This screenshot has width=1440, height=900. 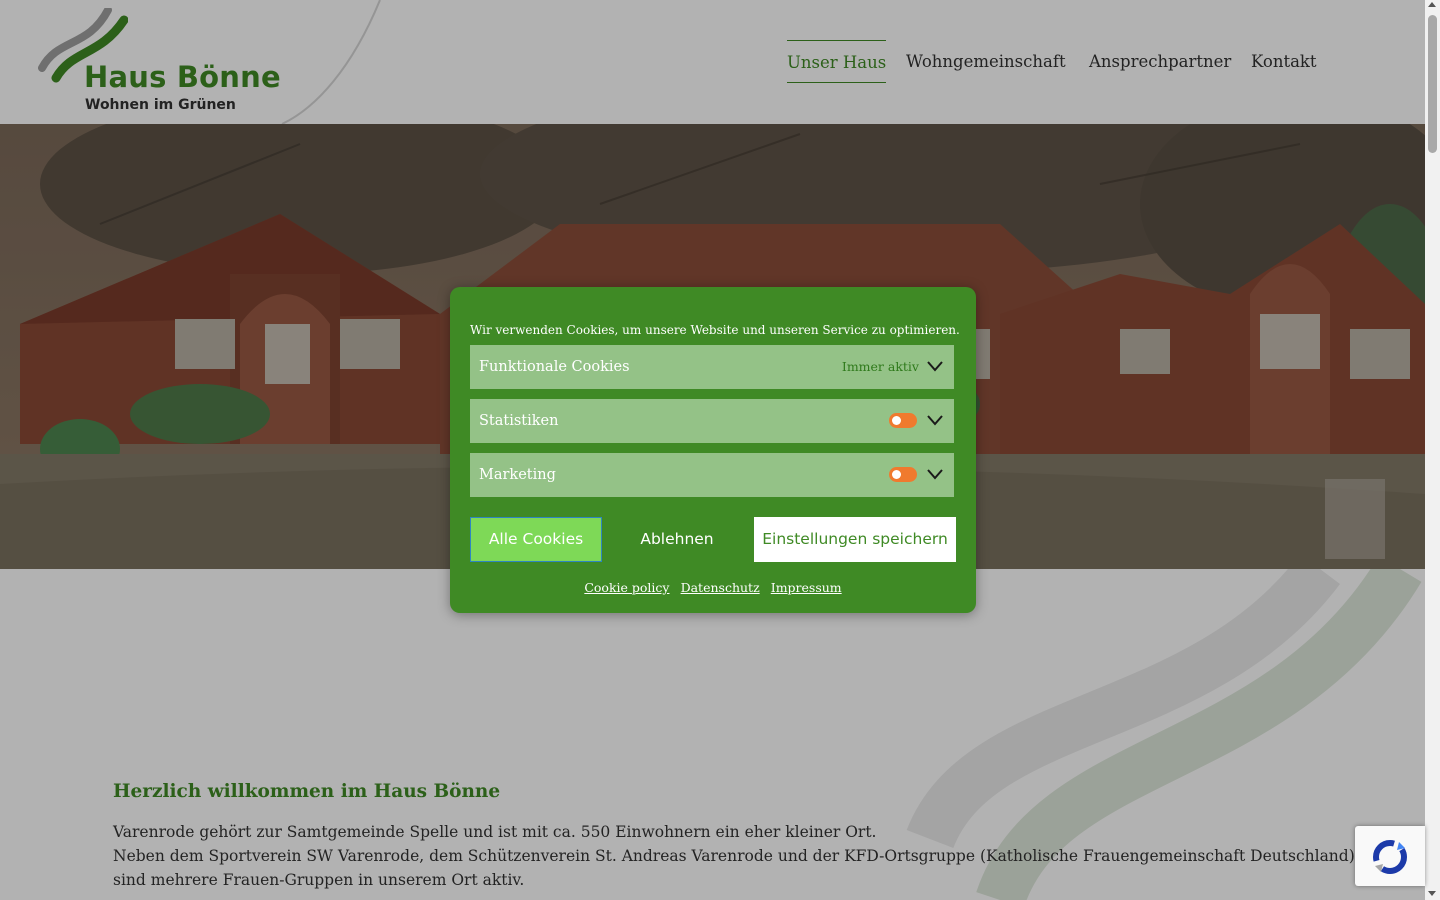 What do you see at coordinates (677, 539) in the screenshot?
I see `deny-button: Ablehnen` at bounding box center [677, 539].